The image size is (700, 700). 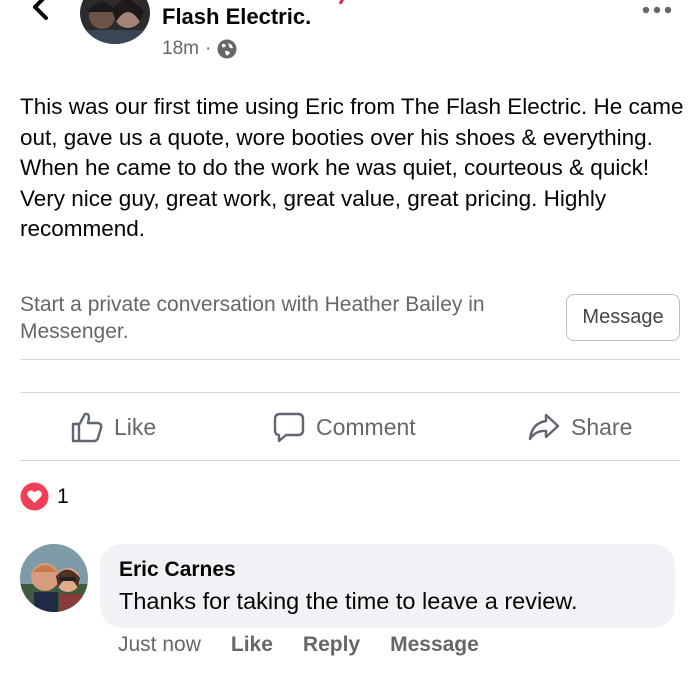 I want to click on message-button: Message, so click(x=623, y=317).